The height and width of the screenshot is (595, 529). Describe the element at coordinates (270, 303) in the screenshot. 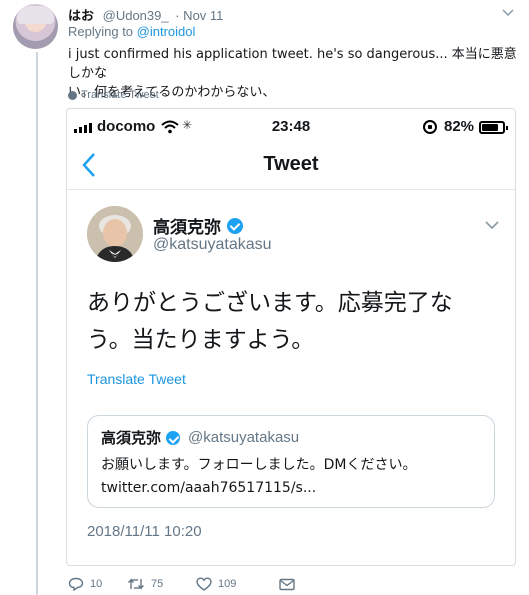

I see `screenshot-tweet-line: ありがとうございます。応募完了な` at that location.